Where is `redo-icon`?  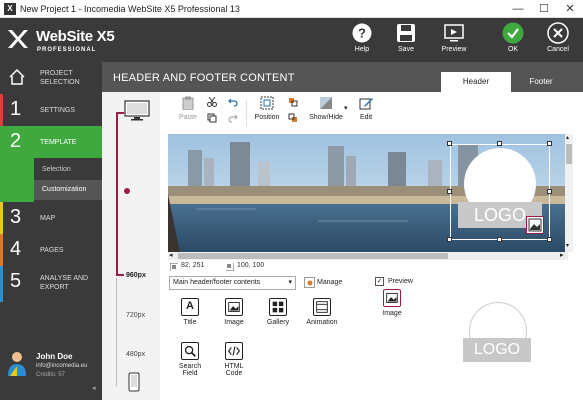
redo-icon is located at coordinates (233, 118).